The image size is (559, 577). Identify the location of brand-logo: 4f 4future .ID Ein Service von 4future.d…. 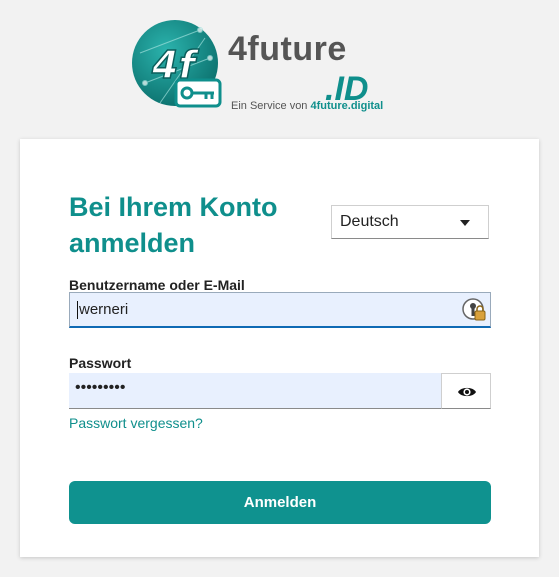
(265, 68).